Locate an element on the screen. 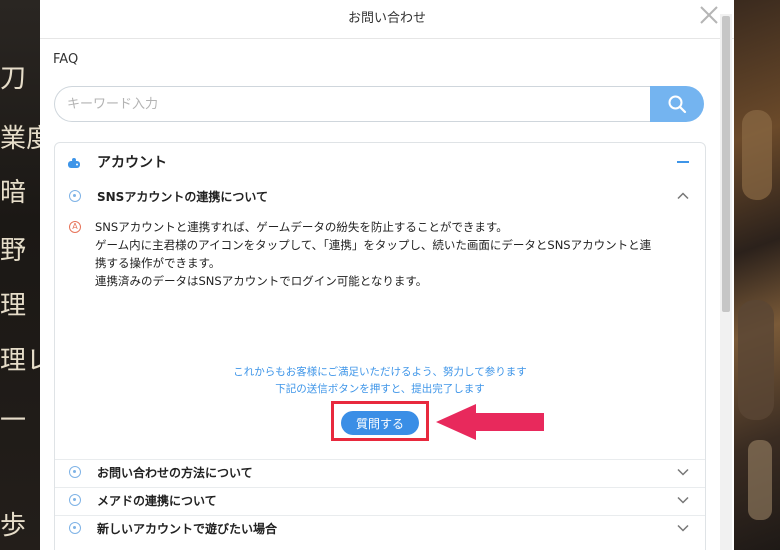  modal-title: お問い合わせ is located at coordinates (387, 19).